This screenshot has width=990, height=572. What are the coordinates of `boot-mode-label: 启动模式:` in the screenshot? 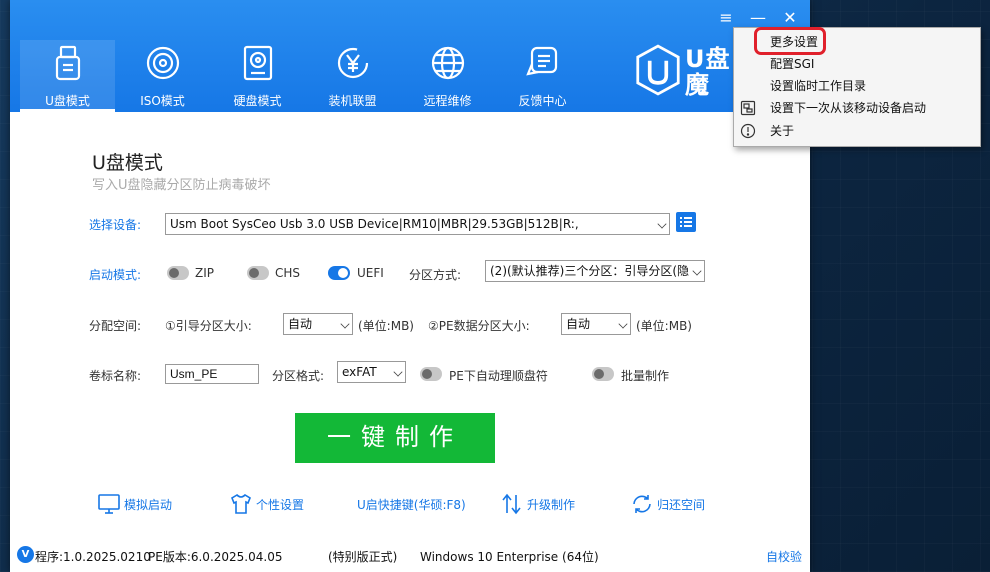 It's located at (115, 275).